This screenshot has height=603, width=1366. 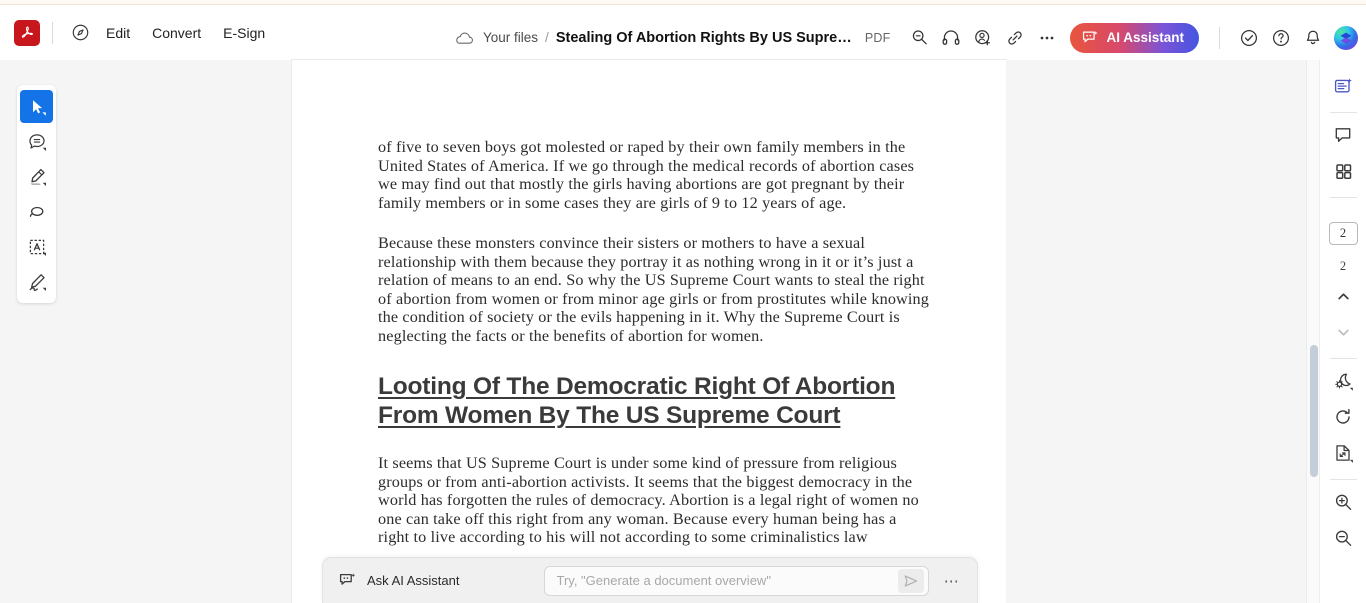 I want to click on home-compass-icon, so click(x=80, y=33).